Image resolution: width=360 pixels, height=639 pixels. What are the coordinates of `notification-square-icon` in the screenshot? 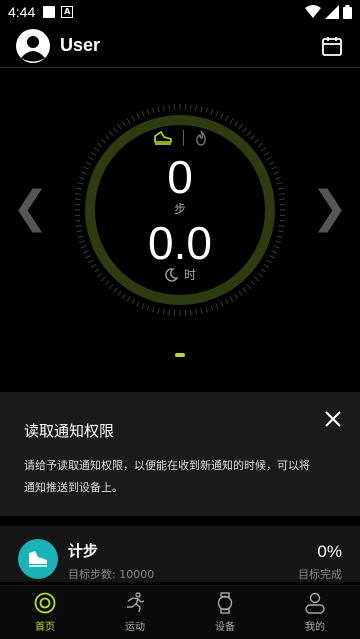 It's located at (49, 12).